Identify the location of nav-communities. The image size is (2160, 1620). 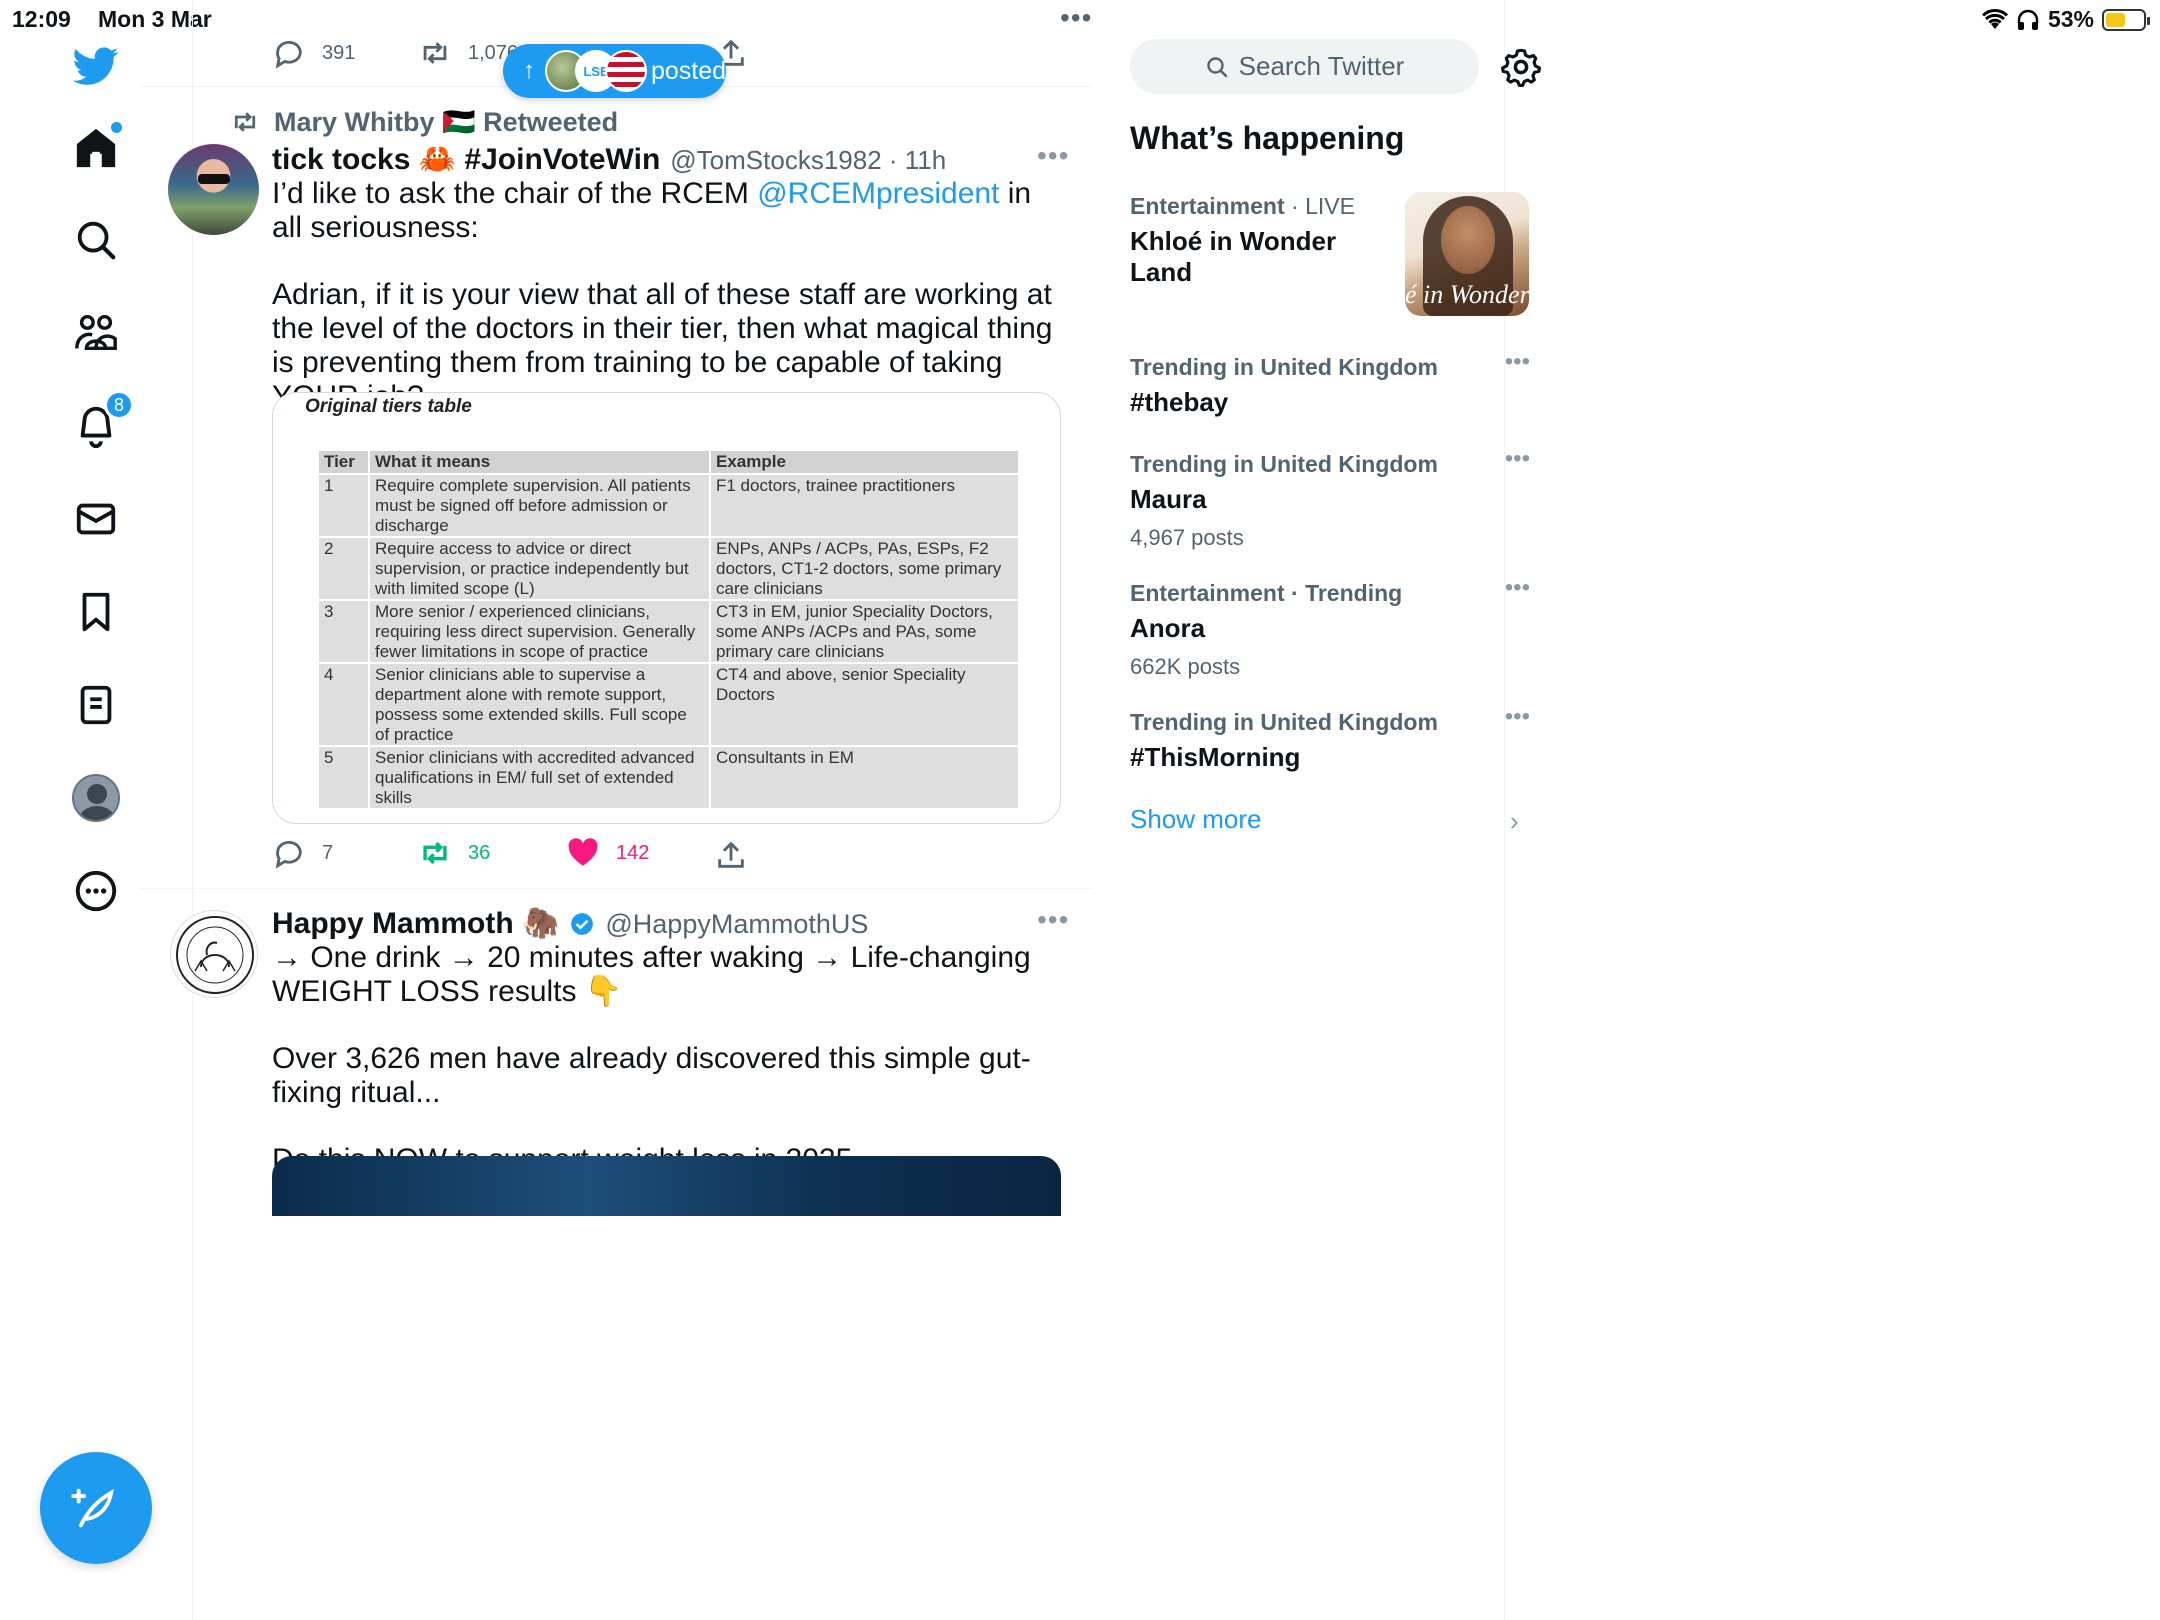
(96, 333).